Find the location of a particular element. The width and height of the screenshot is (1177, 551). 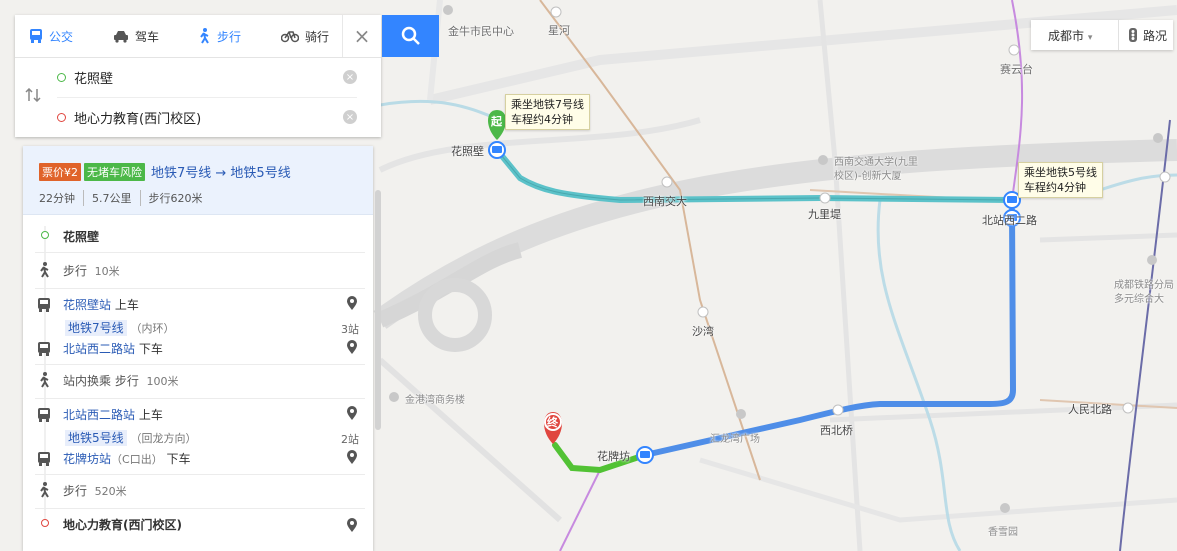

destination-input: 地心力教育(西门校区) is located at coordinates (208, 117).